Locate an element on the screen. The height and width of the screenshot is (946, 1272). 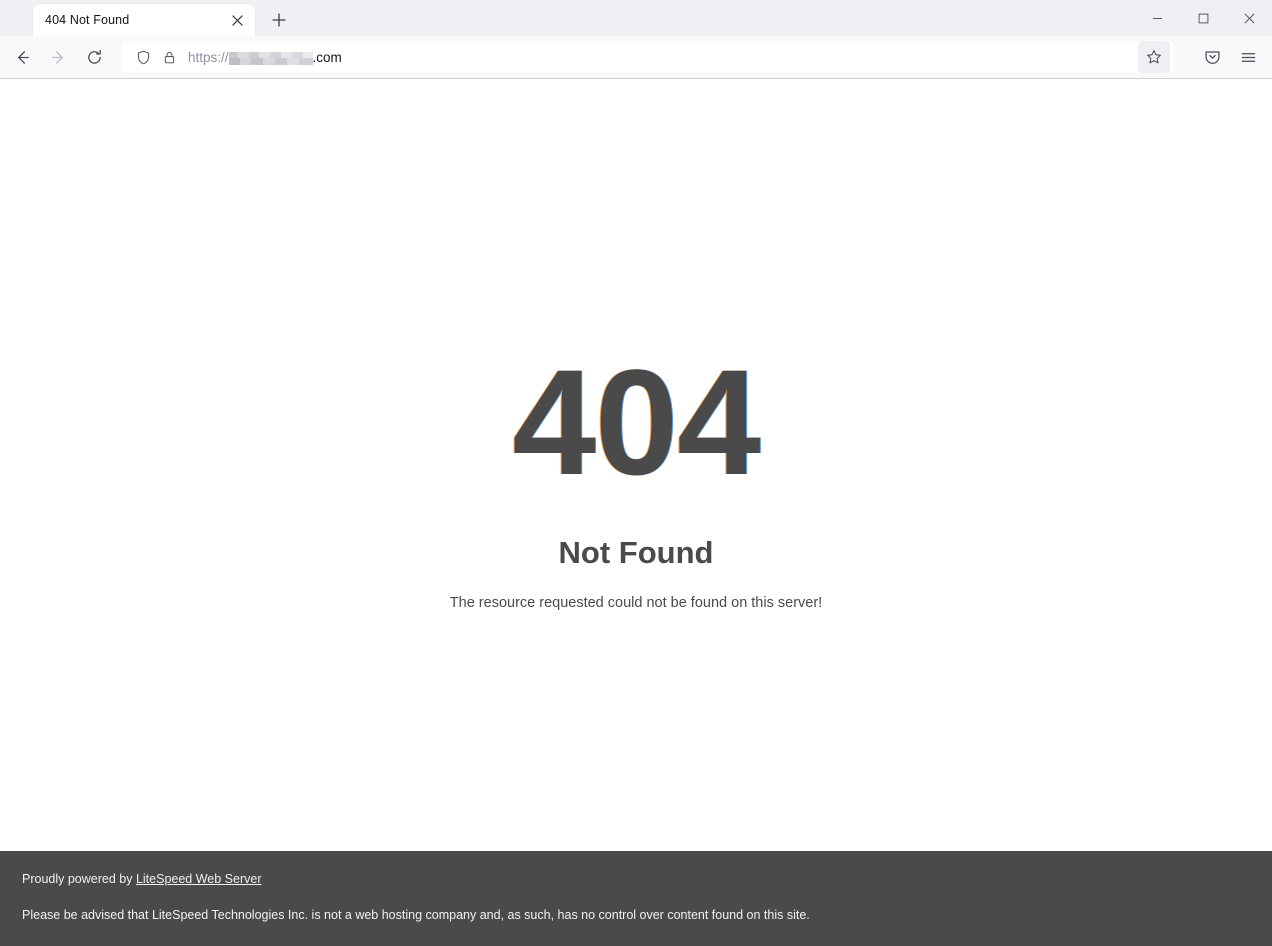
navigation-toolbar: https:// .com is located at coordinates (636, 57).